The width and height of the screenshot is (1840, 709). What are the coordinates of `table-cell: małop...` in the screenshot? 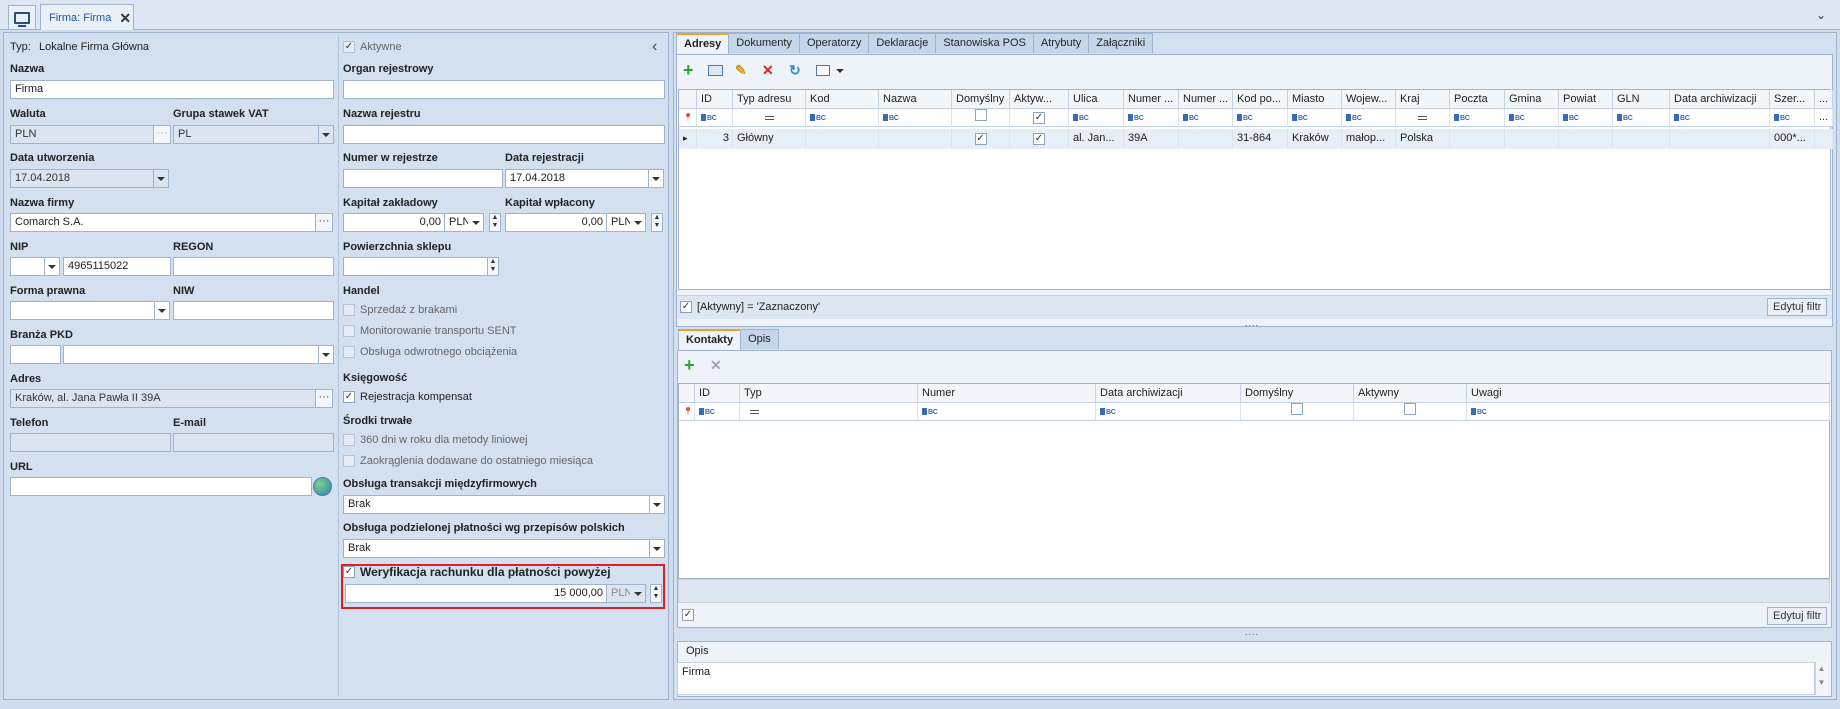 It's located at (1369, 139).